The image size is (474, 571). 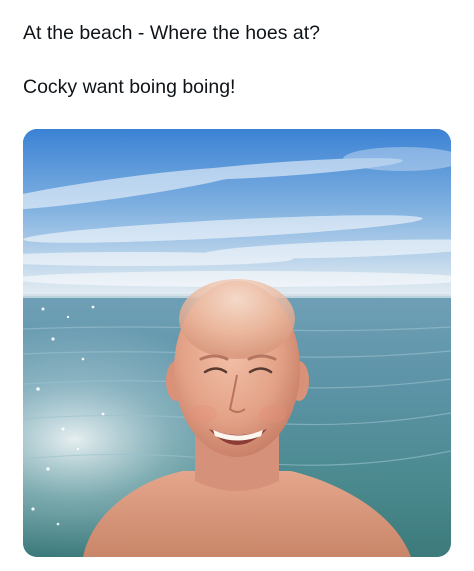 What do you see at coordinates (129, 87) in the screenshot?
I see `post-text-line-2: Cocky want boing boing!` at bounding box center [129, 87].